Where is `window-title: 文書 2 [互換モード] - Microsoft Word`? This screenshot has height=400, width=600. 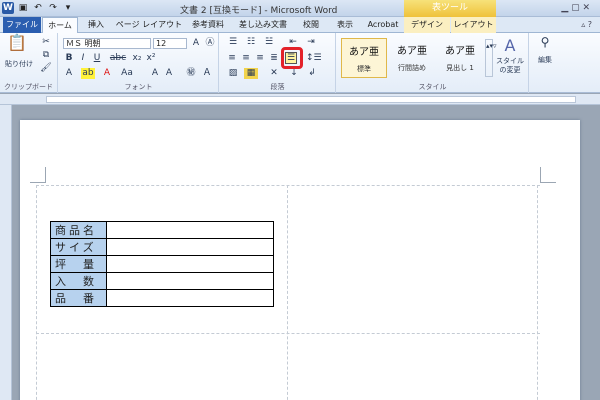
window-title: 文書 2 [互換モード] - Microsoft Word is located at coordinates (259, 11).